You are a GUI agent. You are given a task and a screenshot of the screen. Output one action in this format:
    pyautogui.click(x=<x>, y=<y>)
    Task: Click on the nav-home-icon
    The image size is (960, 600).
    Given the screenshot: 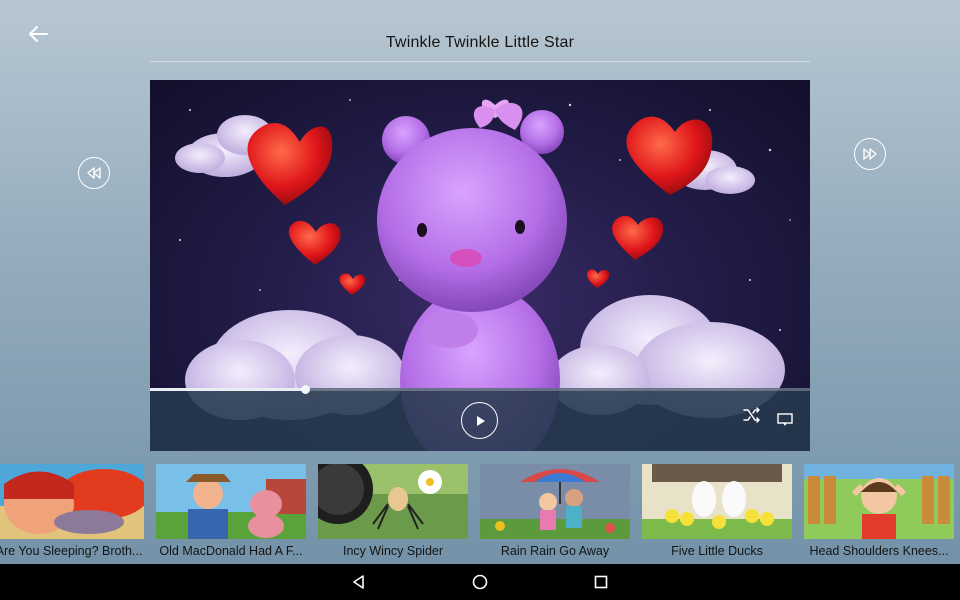 What is the action you would take?
    pyautogui.click(x=480, y=582)
    